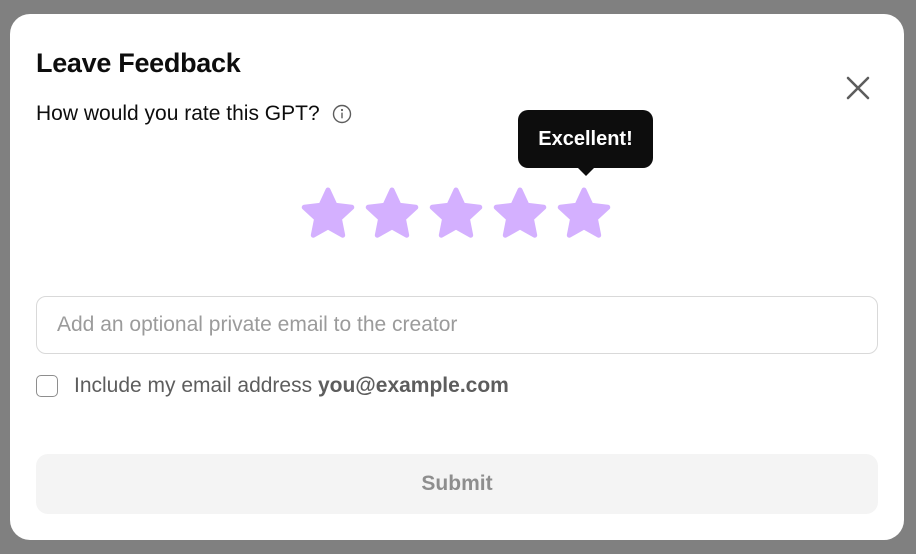 This screenshot has height=554, width=916. Describe the element at coordinates (47, 386) in the screenshot. I see `include-email-checkbox` at that location.